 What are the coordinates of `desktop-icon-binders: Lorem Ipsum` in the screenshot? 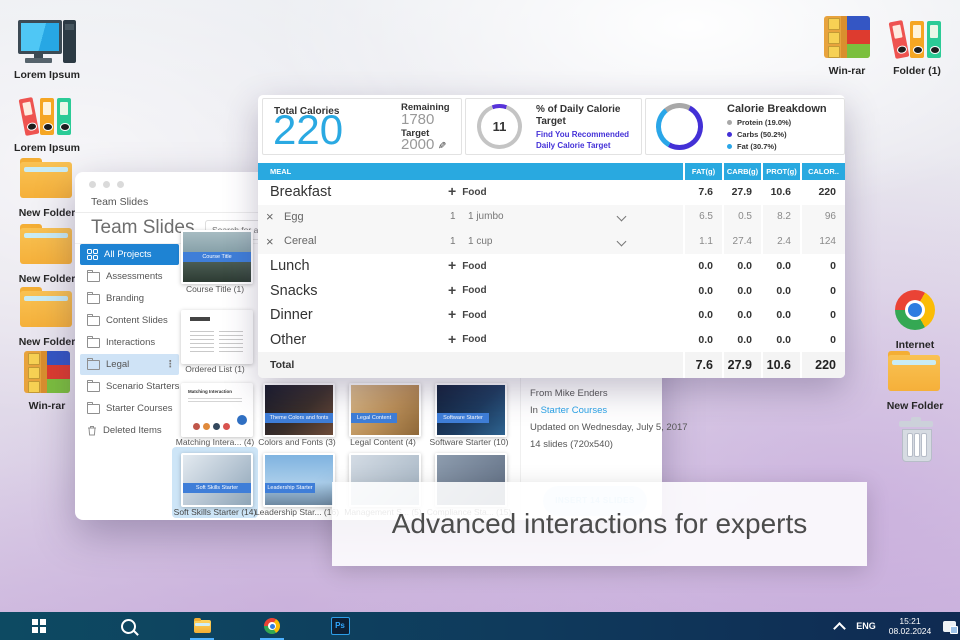 It's located at (47, 123).